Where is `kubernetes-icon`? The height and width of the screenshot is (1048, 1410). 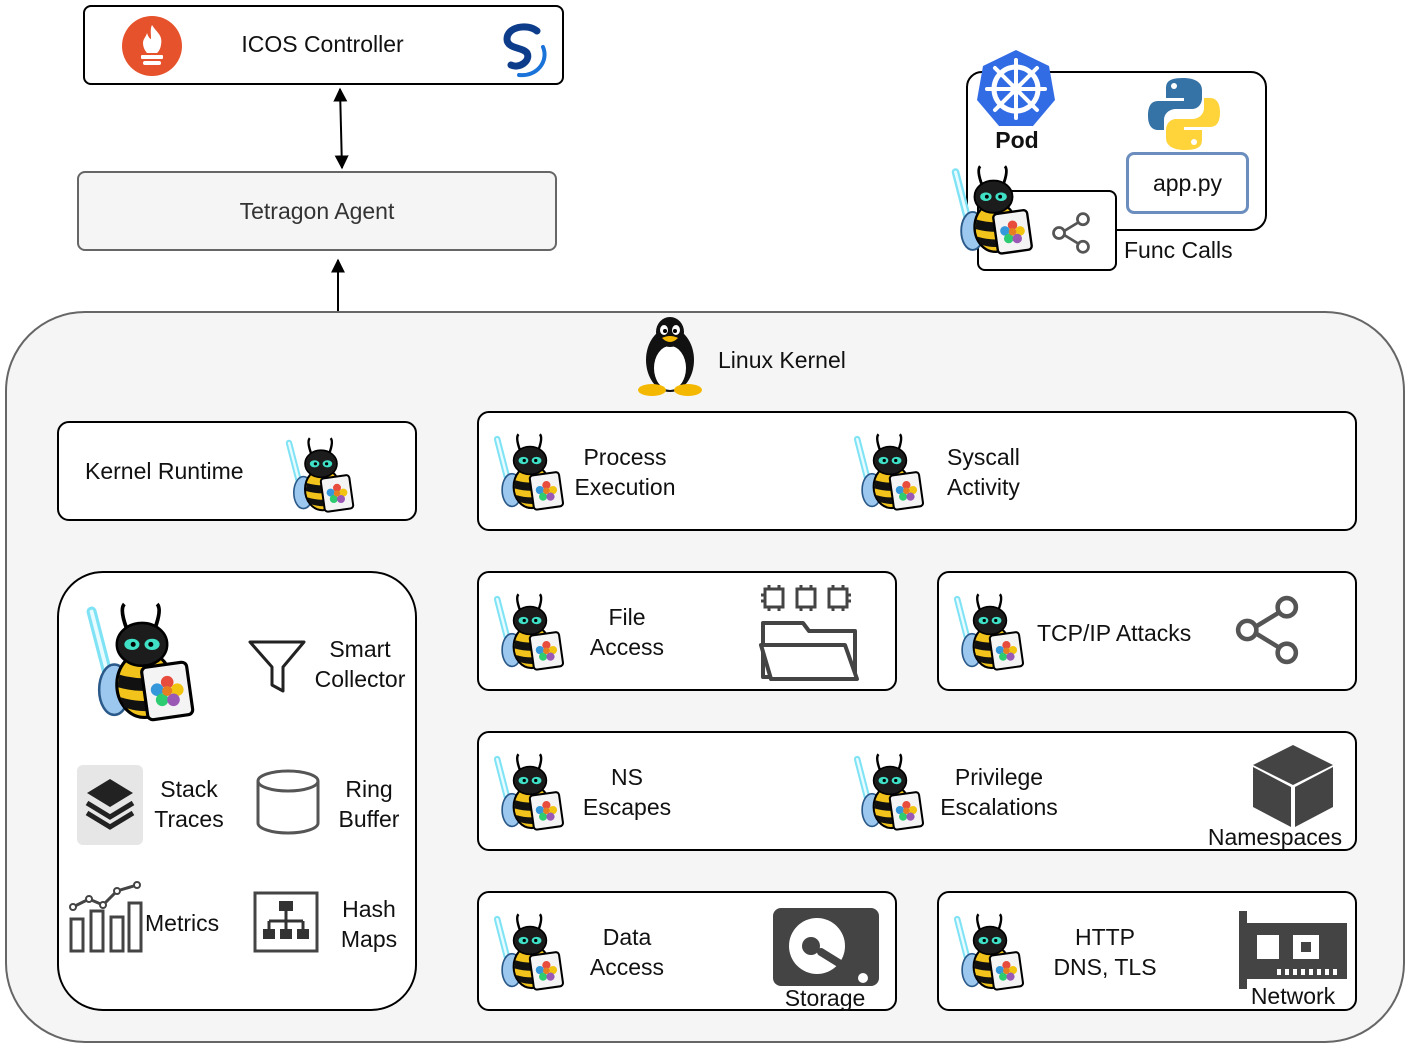
kubernetes-icon is located at coordinates (1016, 89).